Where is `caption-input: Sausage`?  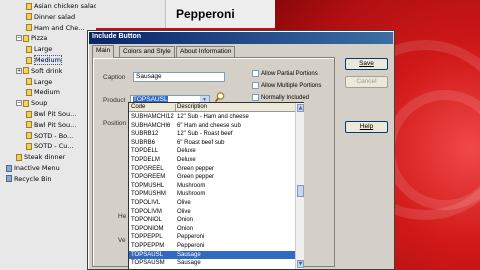 caption-input: Sausage is located at coordinates (179, 77).